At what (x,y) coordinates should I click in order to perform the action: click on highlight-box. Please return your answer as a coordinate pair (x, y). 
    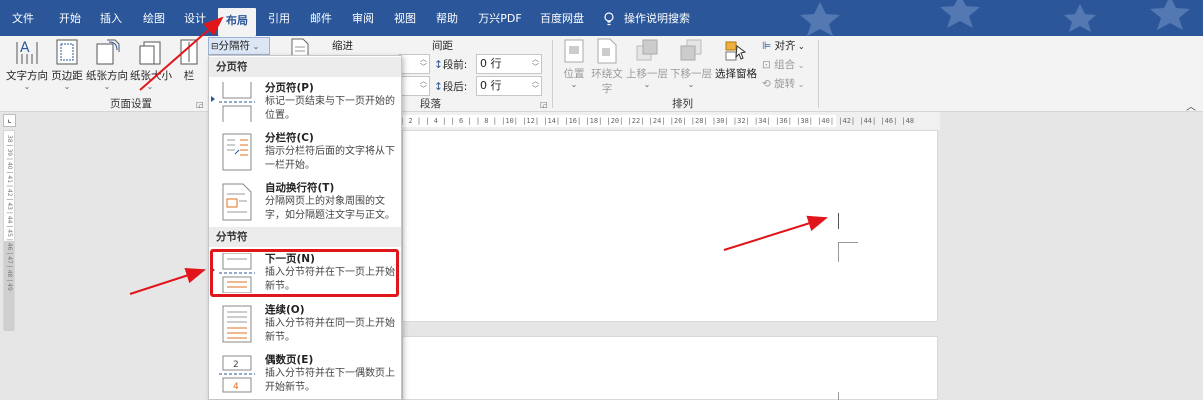
    Looking at the image, I should click on (304, 273).